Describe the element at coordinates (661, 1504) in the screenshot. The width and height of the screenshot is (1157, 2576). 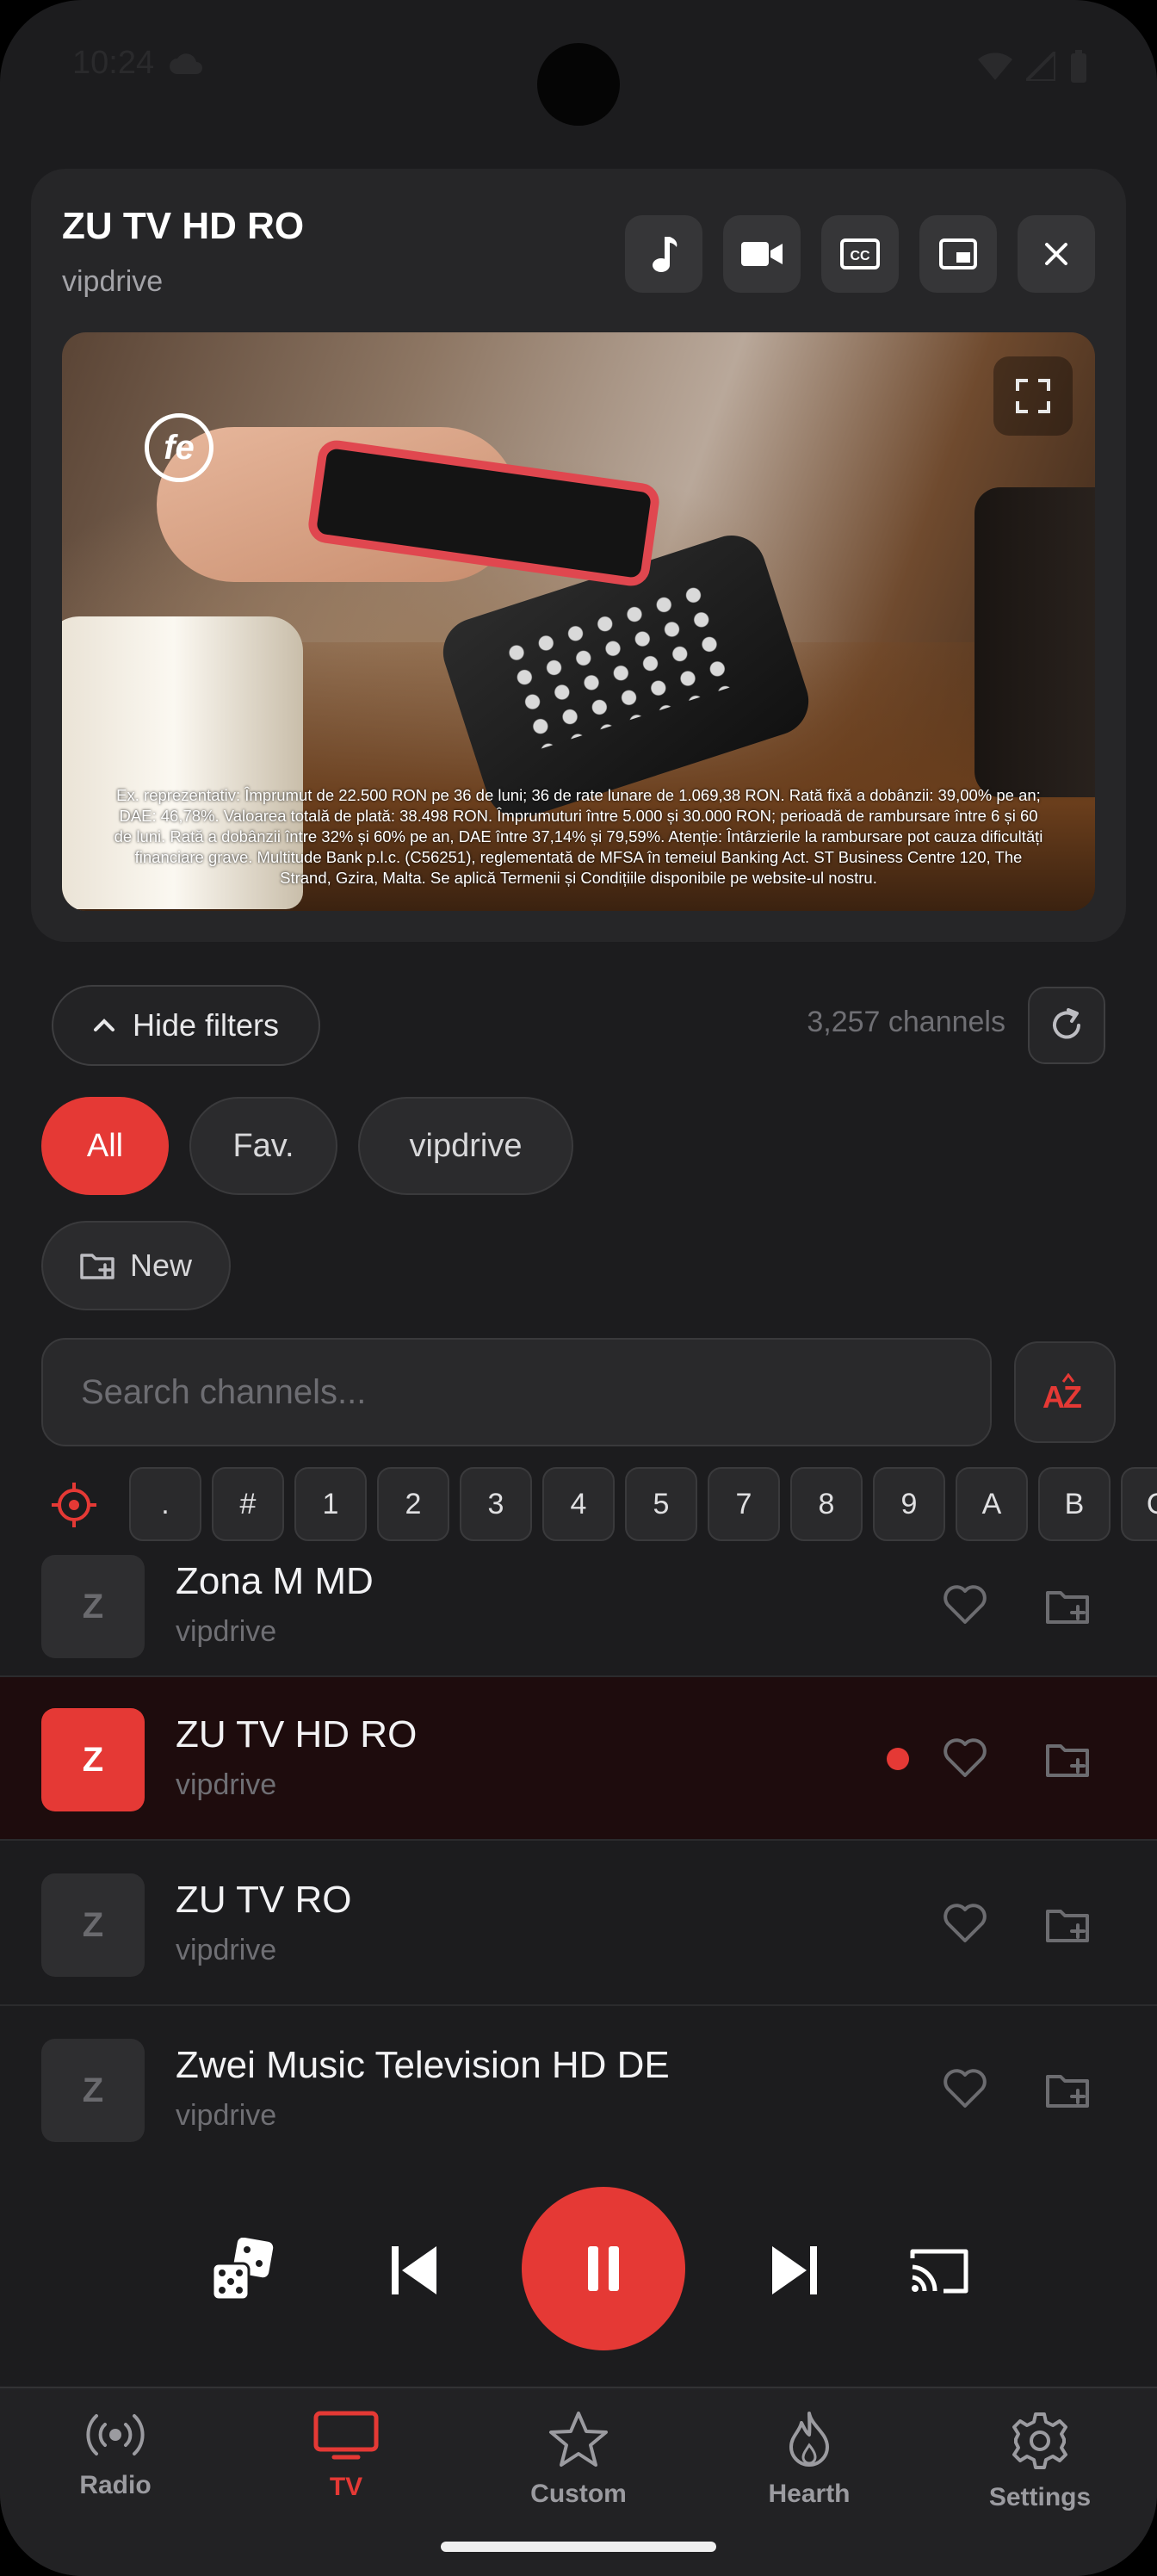
I see `alpha-key: 5` at that location.